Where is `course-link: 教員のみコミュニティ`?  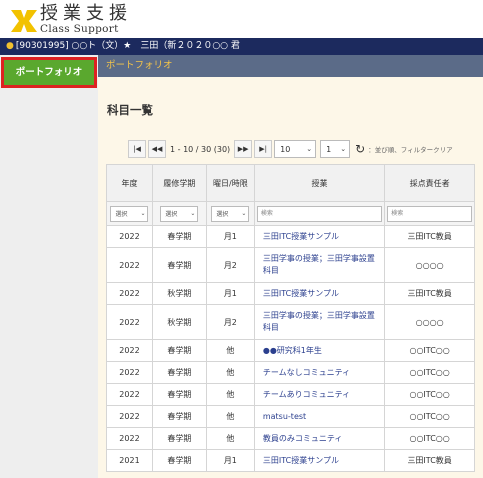 course-link: 教員のみコミュニティ is located at coordinates (319, 438).